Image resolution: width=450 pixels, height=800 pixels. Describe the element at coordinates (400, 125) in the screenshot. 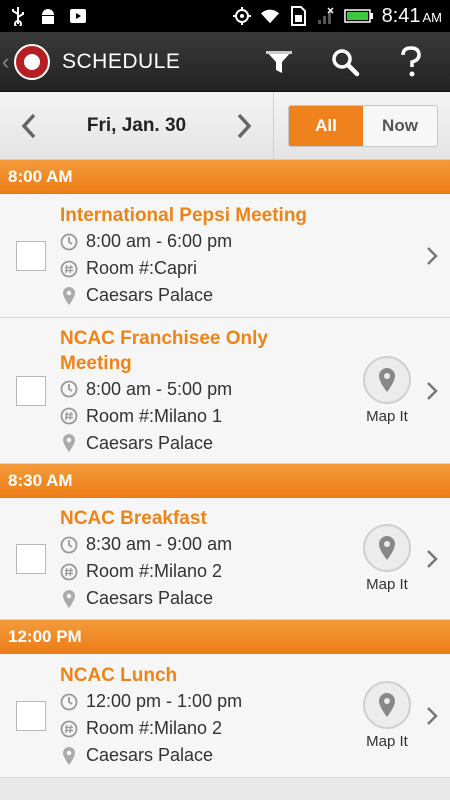

I see `filter-now-button: Now` at that location.